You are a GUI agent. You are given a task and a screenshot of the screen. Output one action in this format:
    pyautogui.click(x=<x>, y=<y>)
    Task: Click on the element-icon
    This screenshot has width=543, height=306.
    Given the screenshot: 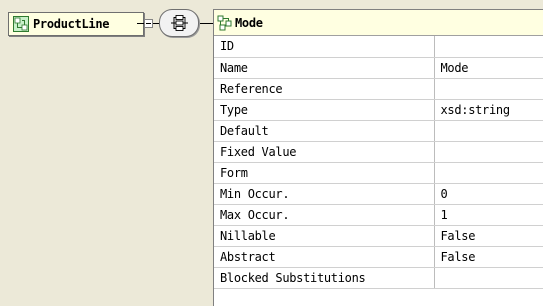 What is the action you would take?
    pyautogui.click(x=21, y=24)
    